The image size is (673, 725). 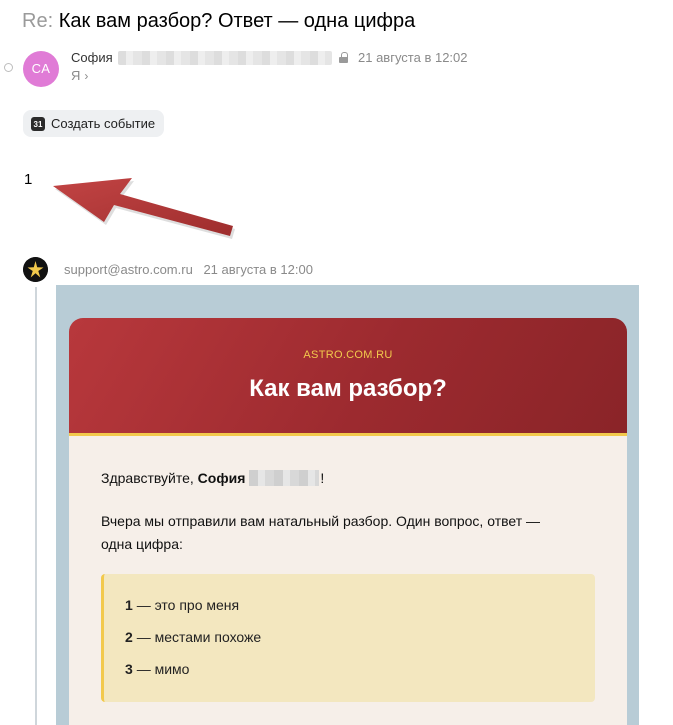 I want to click on email-header-banner: ASTRO.COM.RU Как вам разбор?, so click(x=348, y=377).